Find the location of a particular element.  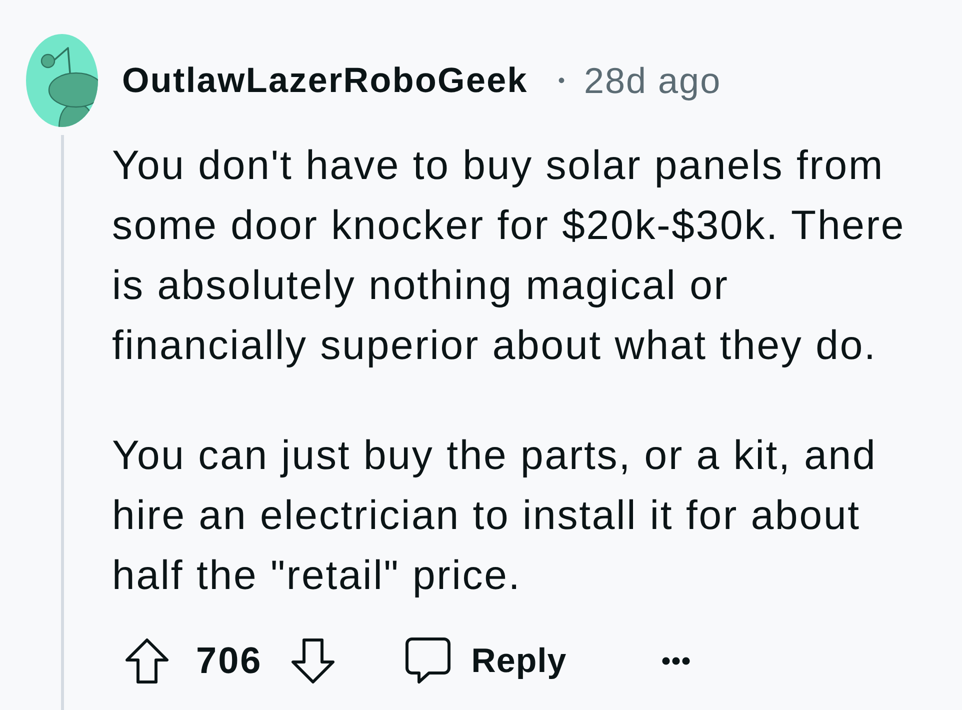

comment-icon is located at coordinates (428, 661).